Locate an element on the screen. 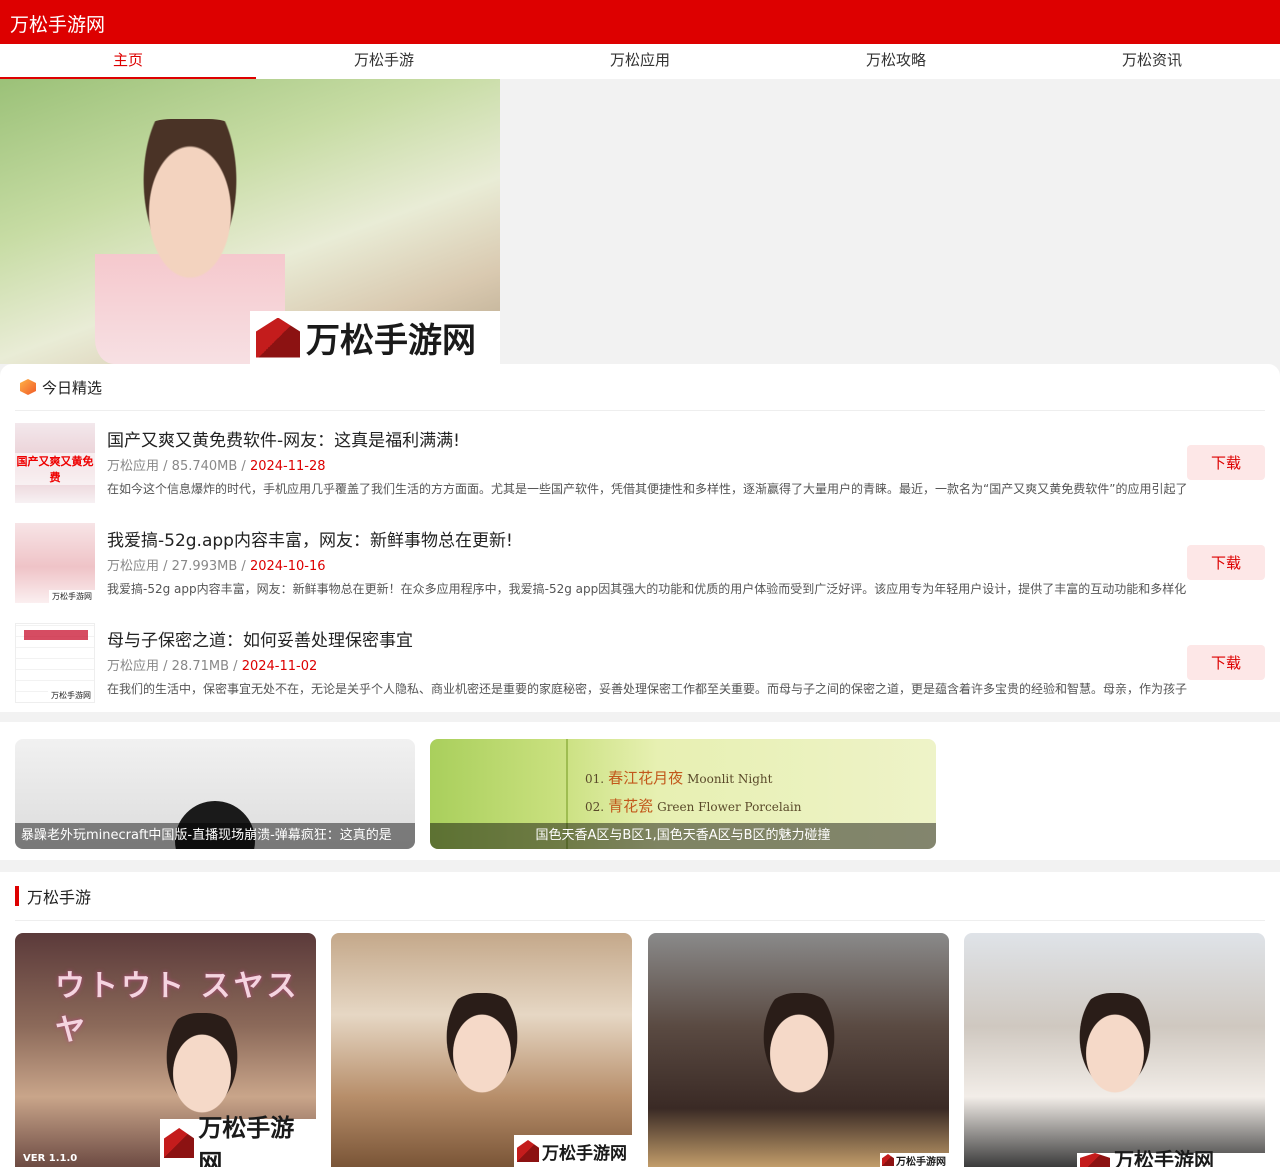 The width and height of the screenshot is (1280, 1167). app-thumbnail: 国产又爽又黄免费 is located at coordinates (55, 463).